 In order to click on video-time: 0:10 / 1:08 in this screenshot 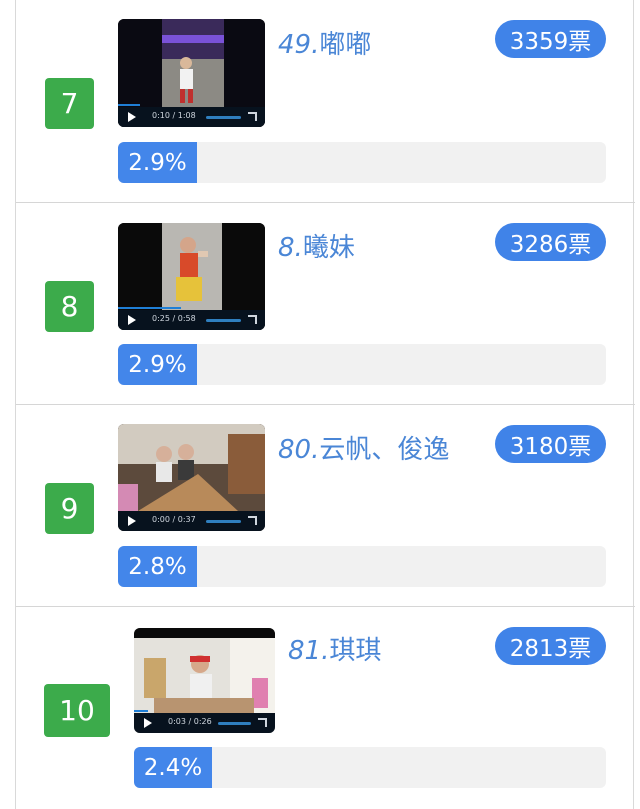, I will do `click(174, 115)`.